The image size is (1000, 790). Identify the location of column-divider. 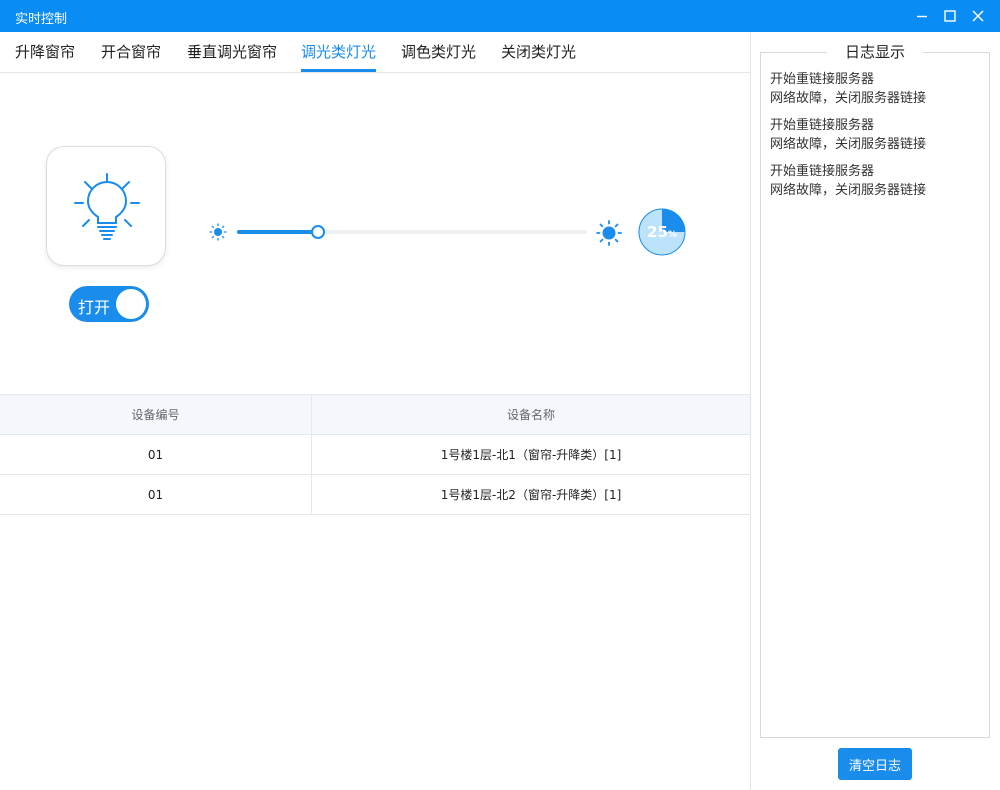
(311, 454).